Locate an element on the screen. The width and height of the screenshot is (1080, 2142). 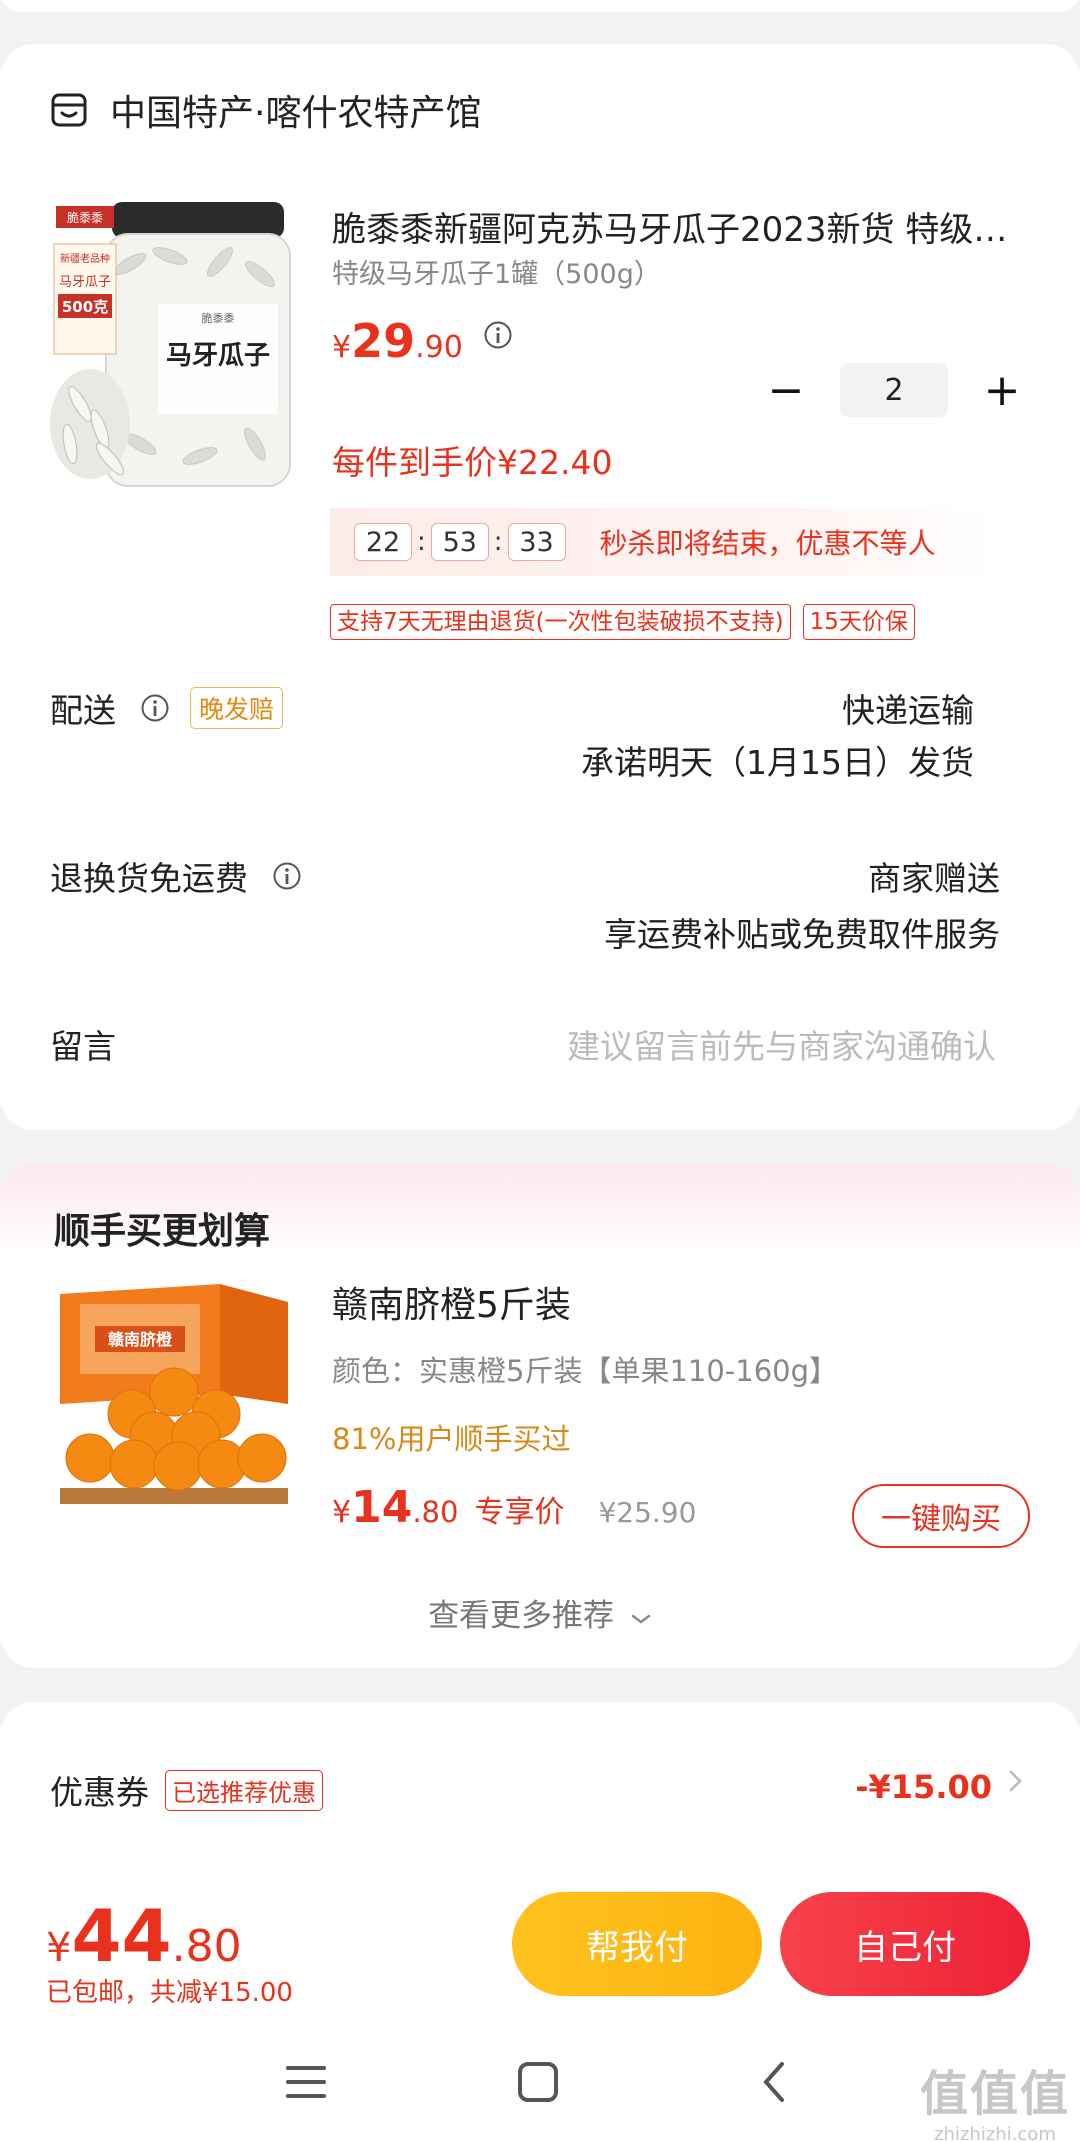
product-image: 脆黍黍 马牙瓜子 脆黍黍 新疆老品种 马牙瓜子 500克 is located at coordinates (174, 344).